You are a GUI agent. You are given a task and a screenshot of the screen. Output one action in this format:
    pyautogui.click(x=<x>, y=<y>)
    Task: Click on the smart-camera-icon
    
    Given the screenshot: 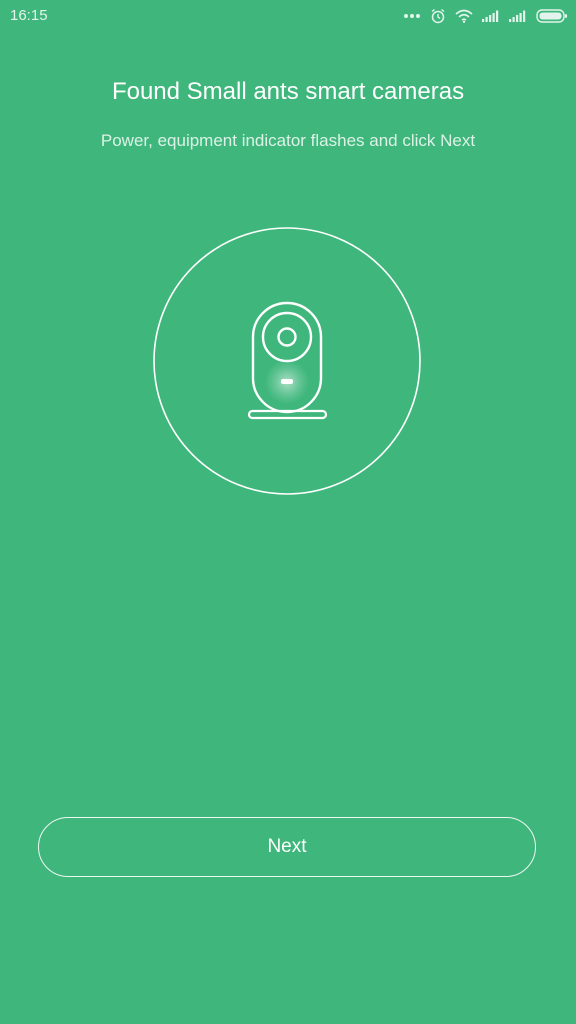 What is the action you would take?
    pyautogui.click(x=287, y=361)
    